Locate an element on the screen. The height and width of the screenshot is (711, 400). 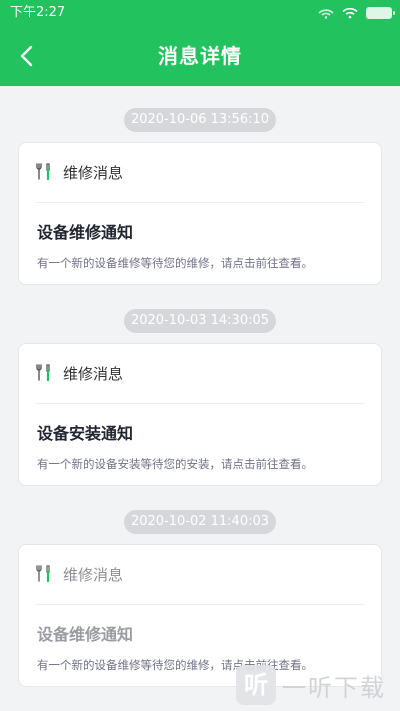
app-bar: 消息详情 is located at coordinates (200, 56).